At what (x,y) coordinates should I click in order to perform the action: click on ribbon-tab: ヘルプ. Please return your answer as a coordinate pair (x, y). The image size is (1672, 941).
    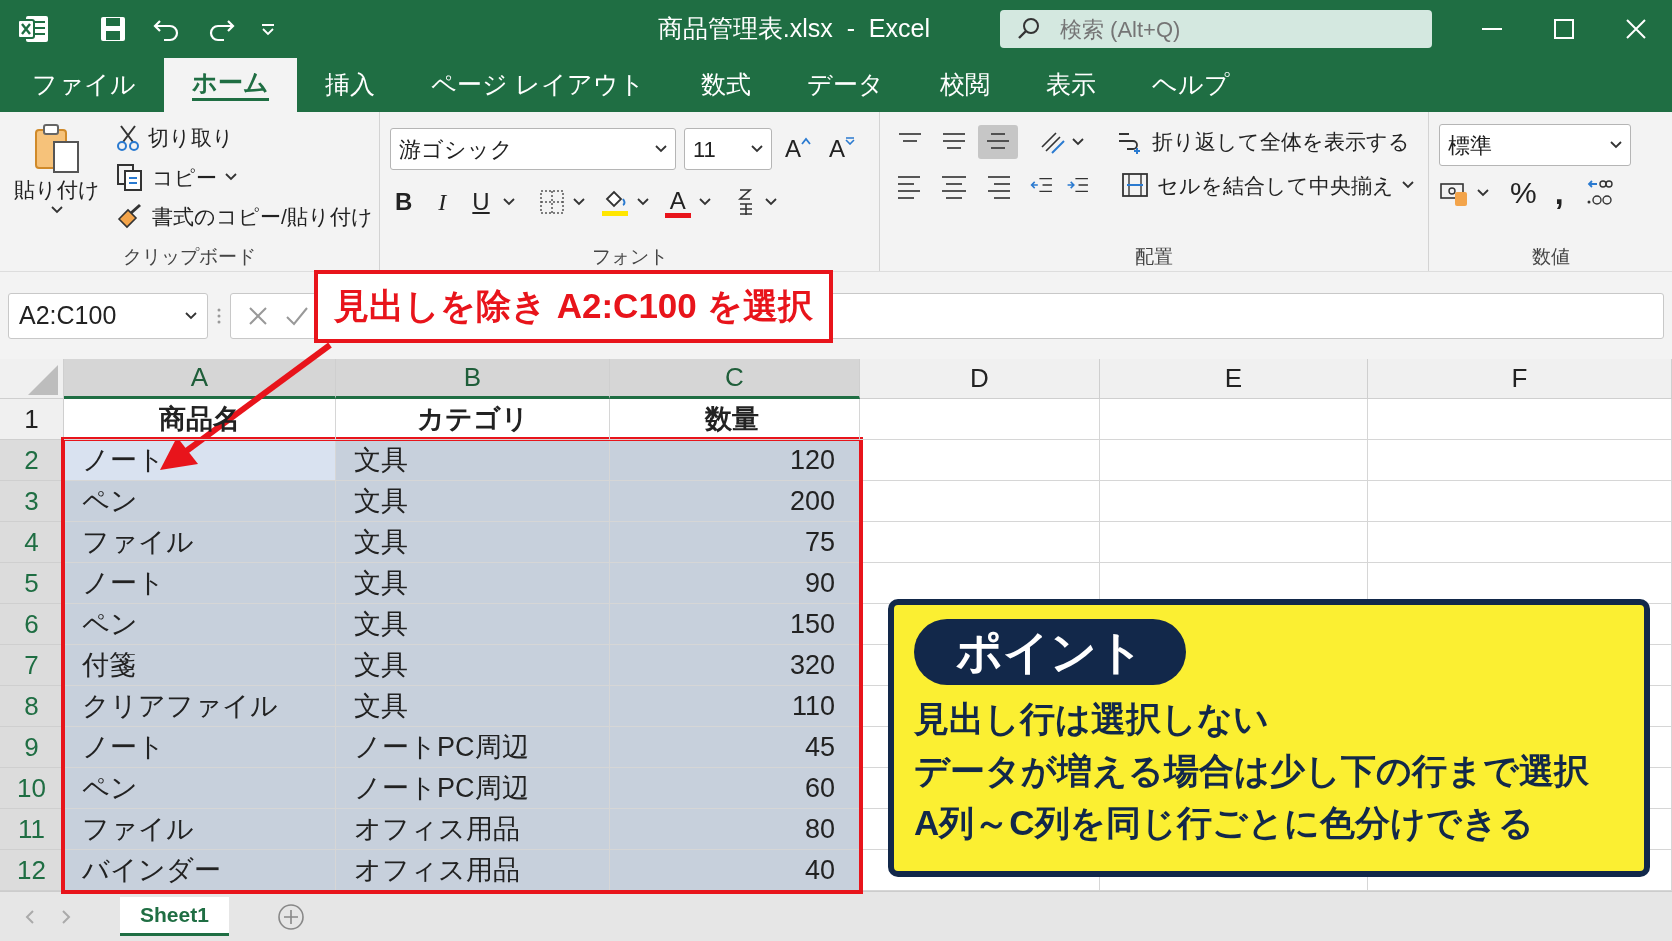
    Looking at the image, I should click on (1190, 85).